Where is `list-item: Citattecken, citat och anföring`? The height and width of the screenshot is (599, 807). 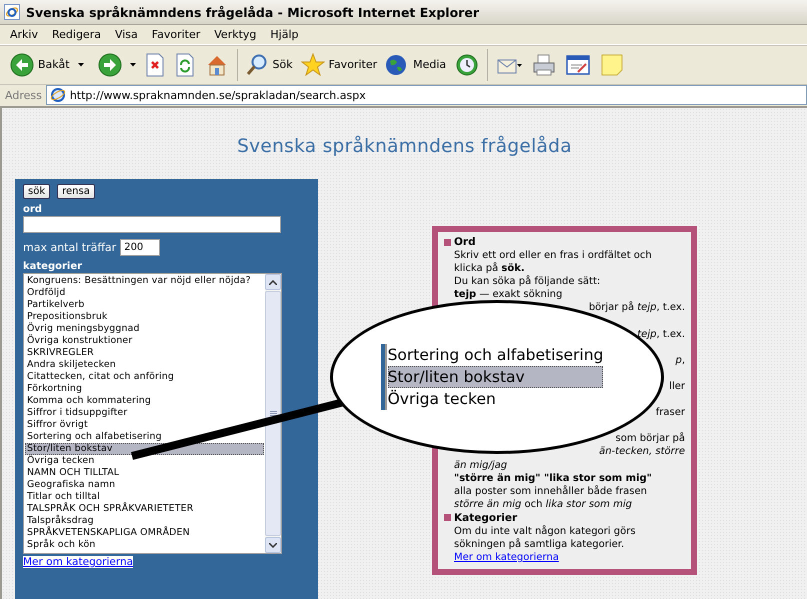 list-item: Citattecken, citat och anföring is located at coordinates (144, 377).